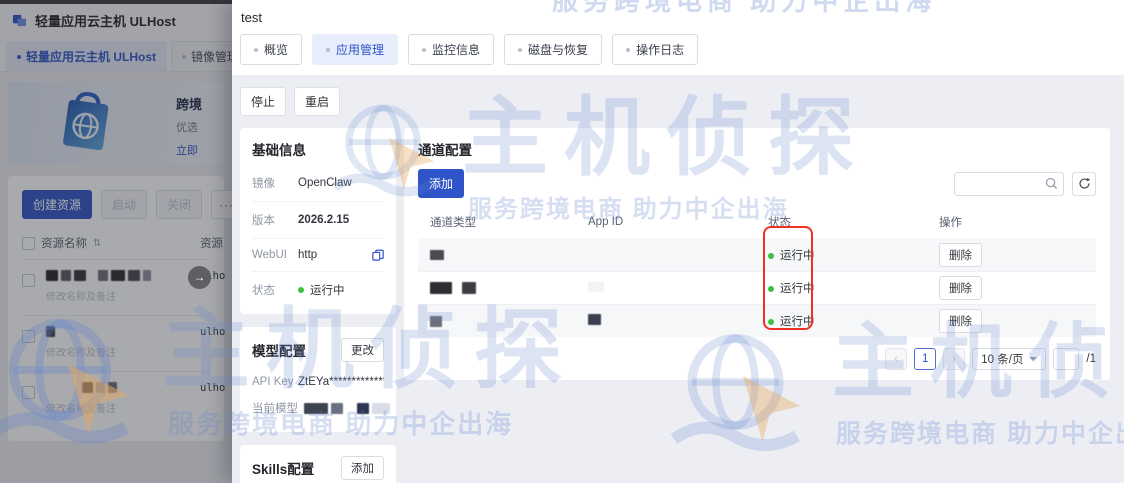 This screenshot has width=1124, height=483. Describe the element at coordinates (263, 101) in the screenshot. I see `stop-button: 停止` at that location.